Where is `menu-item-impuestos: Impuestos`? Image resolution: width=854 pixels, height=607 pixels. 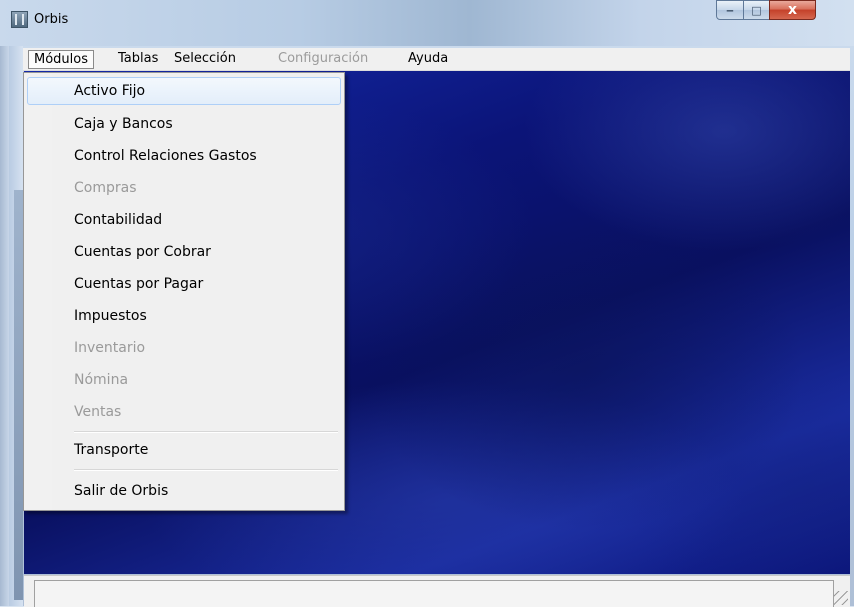
menu-item-impuestos: Impuestos is located at coordinates (184, 316).